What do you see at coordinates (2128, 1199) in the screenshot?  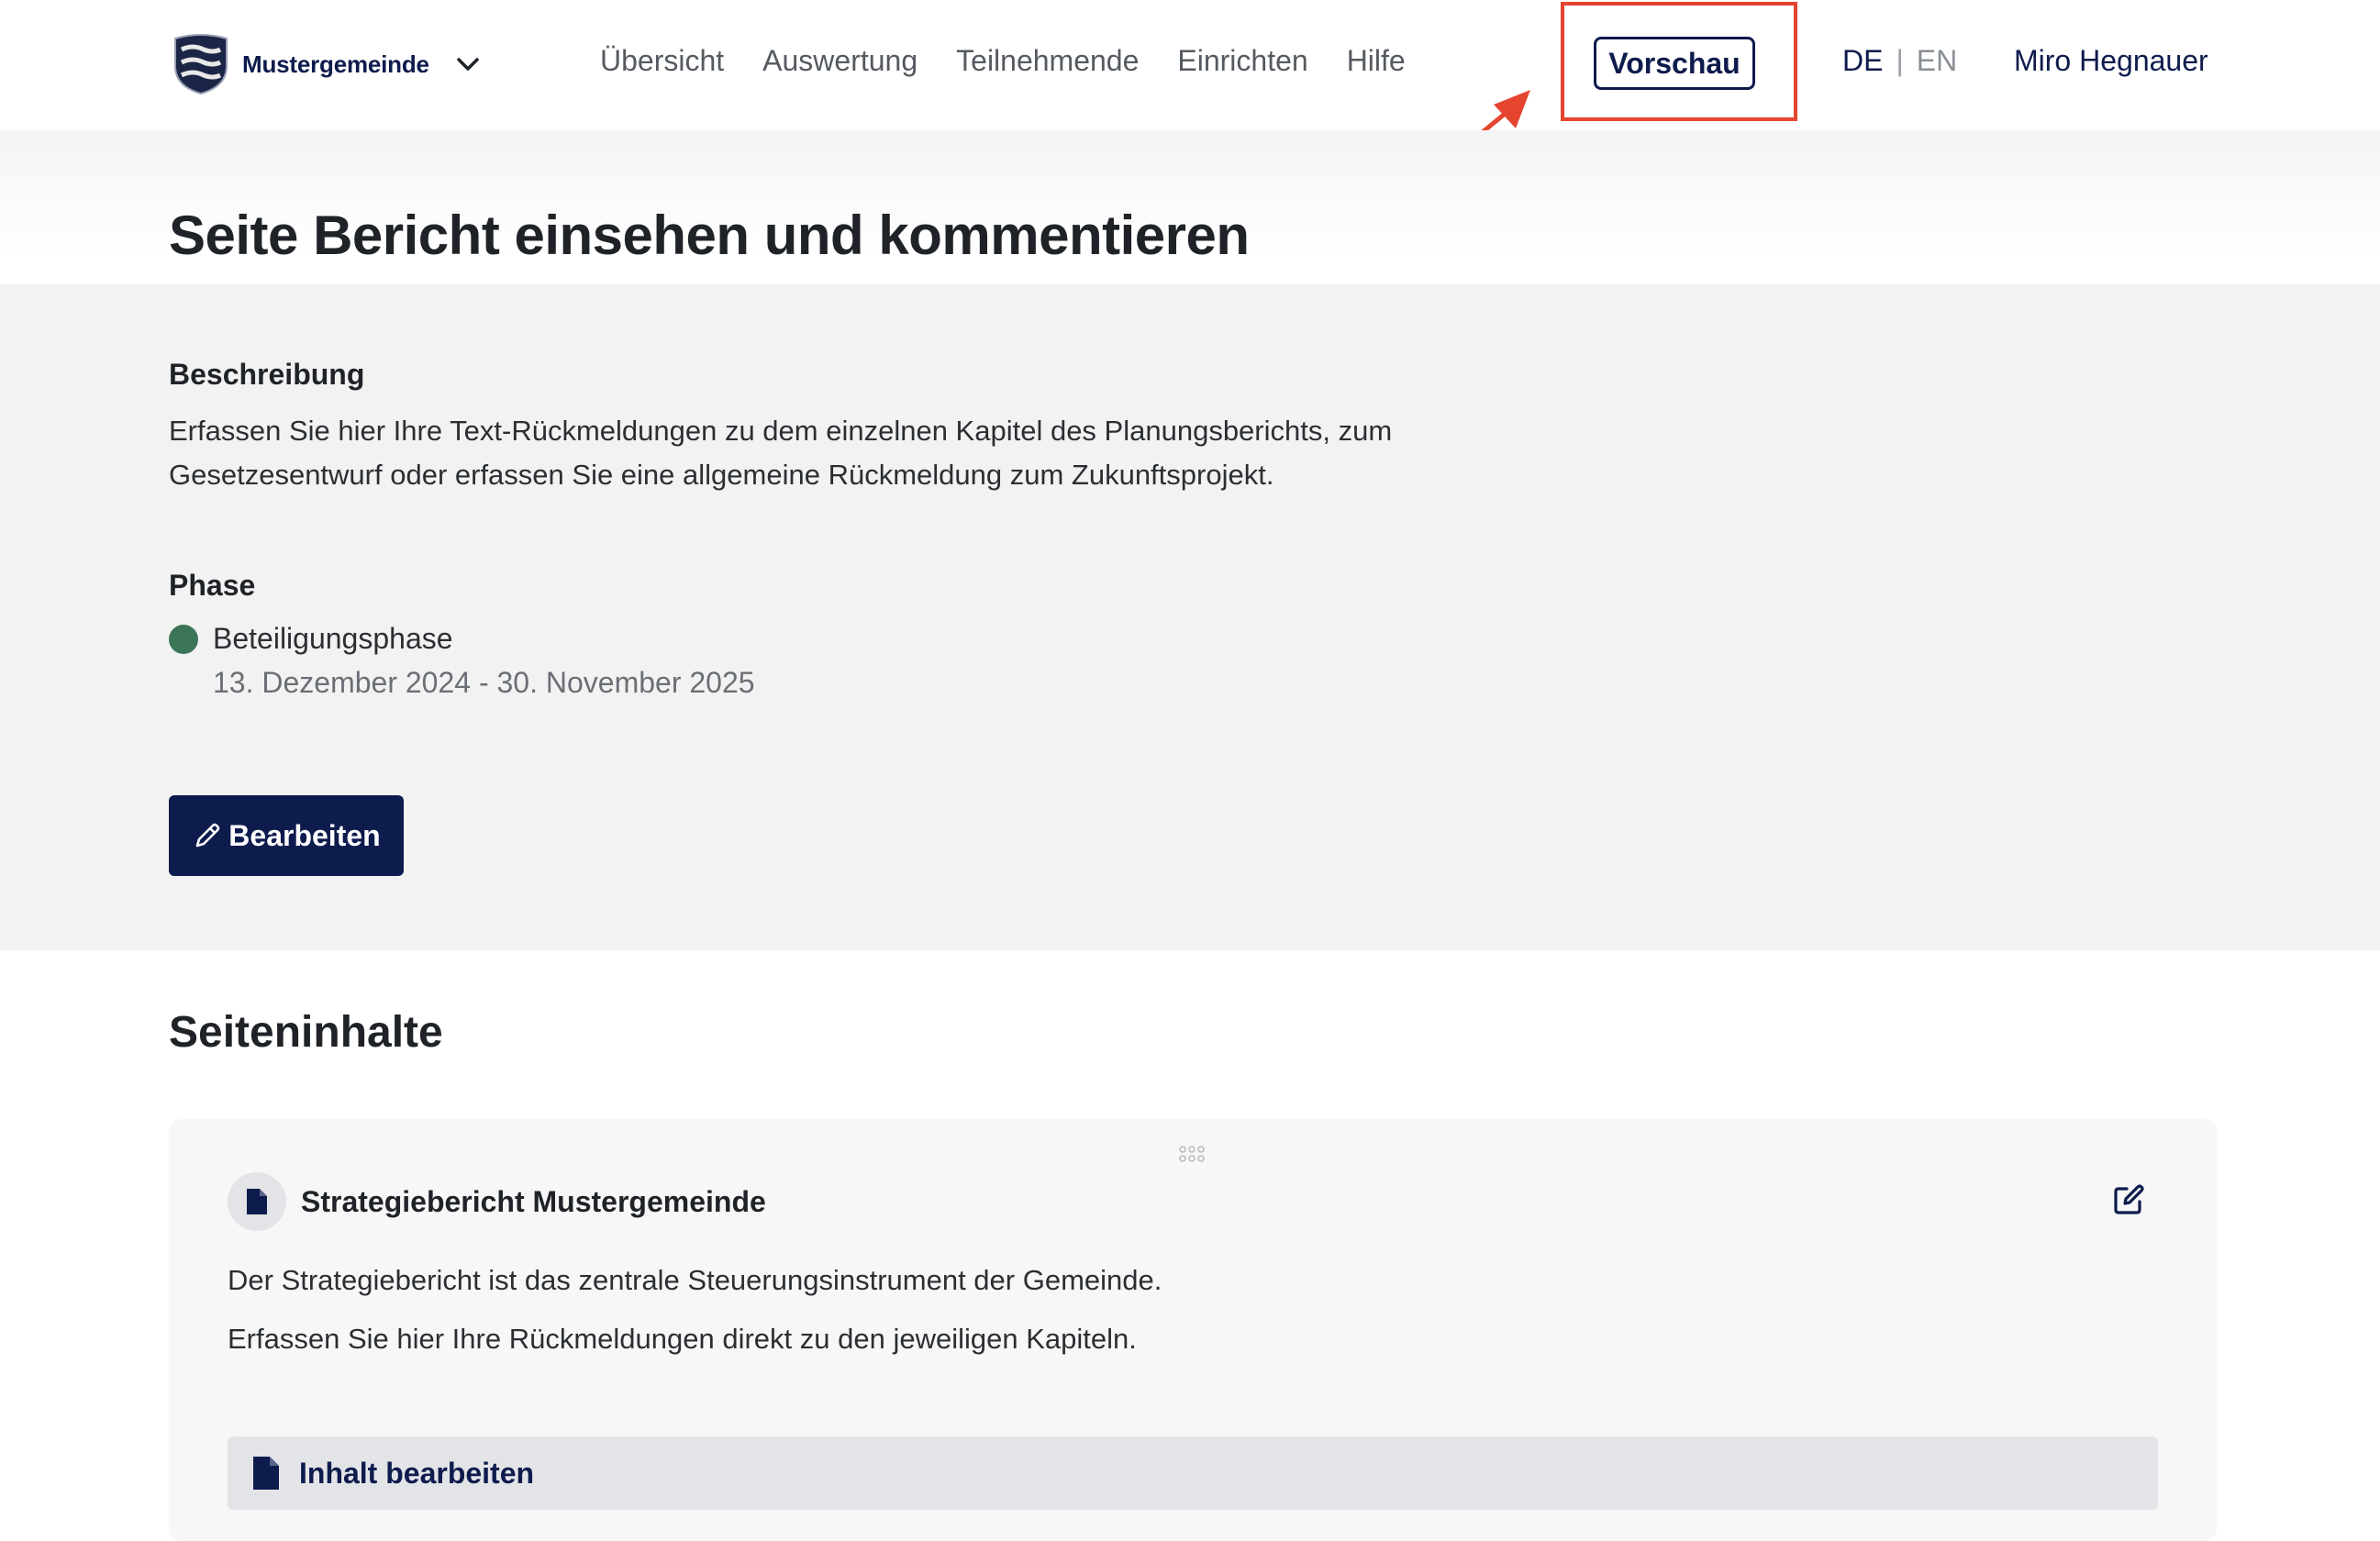 I see `edit-square-icon` at bounding box center [2128, 1199].